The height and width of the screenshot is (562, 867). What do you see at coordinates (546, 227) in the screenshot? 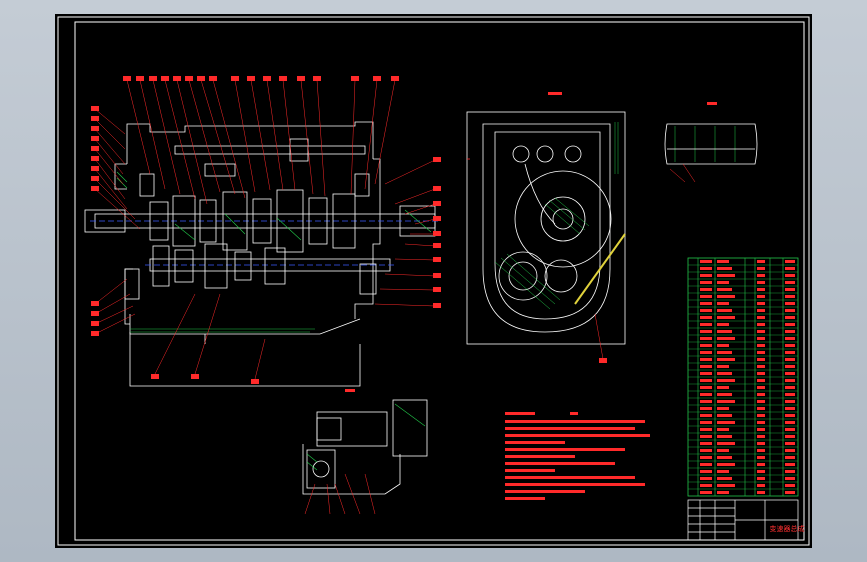
I see `side-section-view` at bounding box center [546, 227].